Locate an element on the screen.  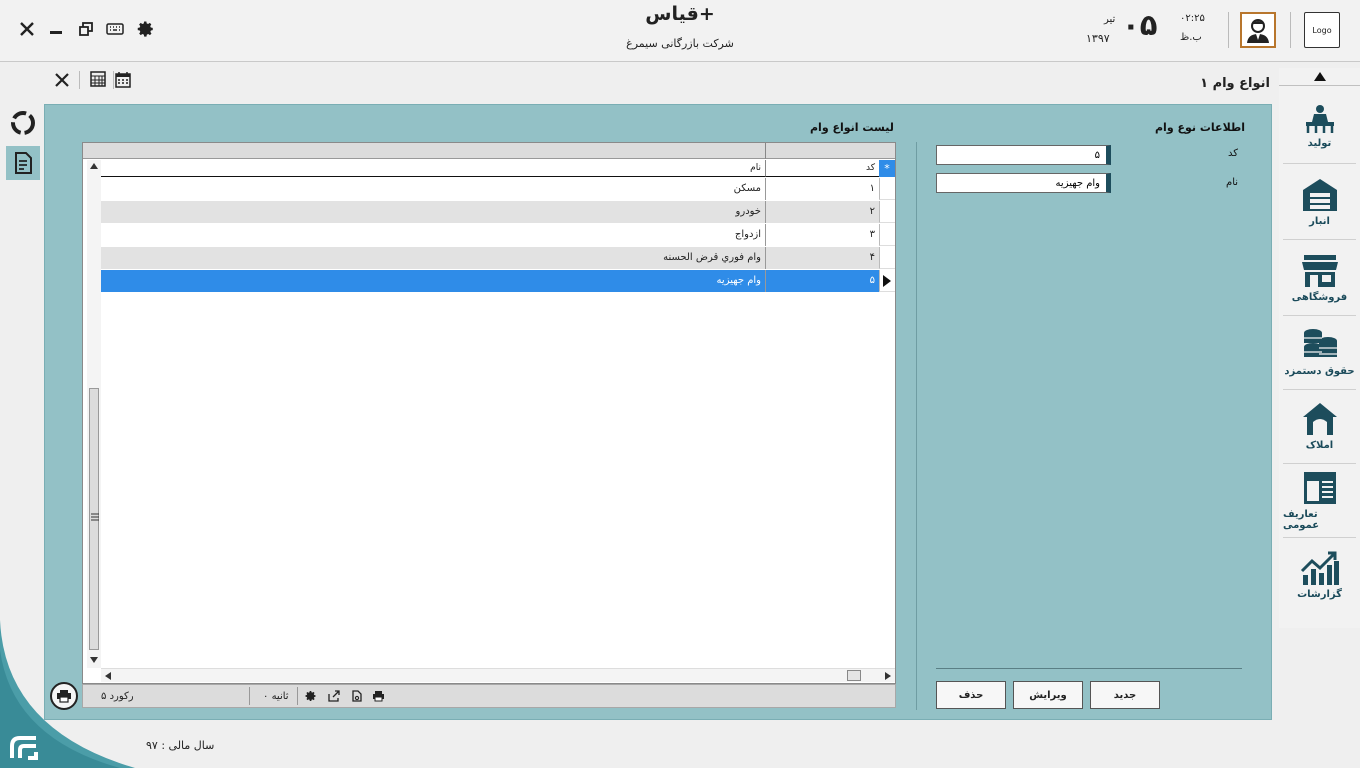
restore-button is located at coordinates (86, 29).